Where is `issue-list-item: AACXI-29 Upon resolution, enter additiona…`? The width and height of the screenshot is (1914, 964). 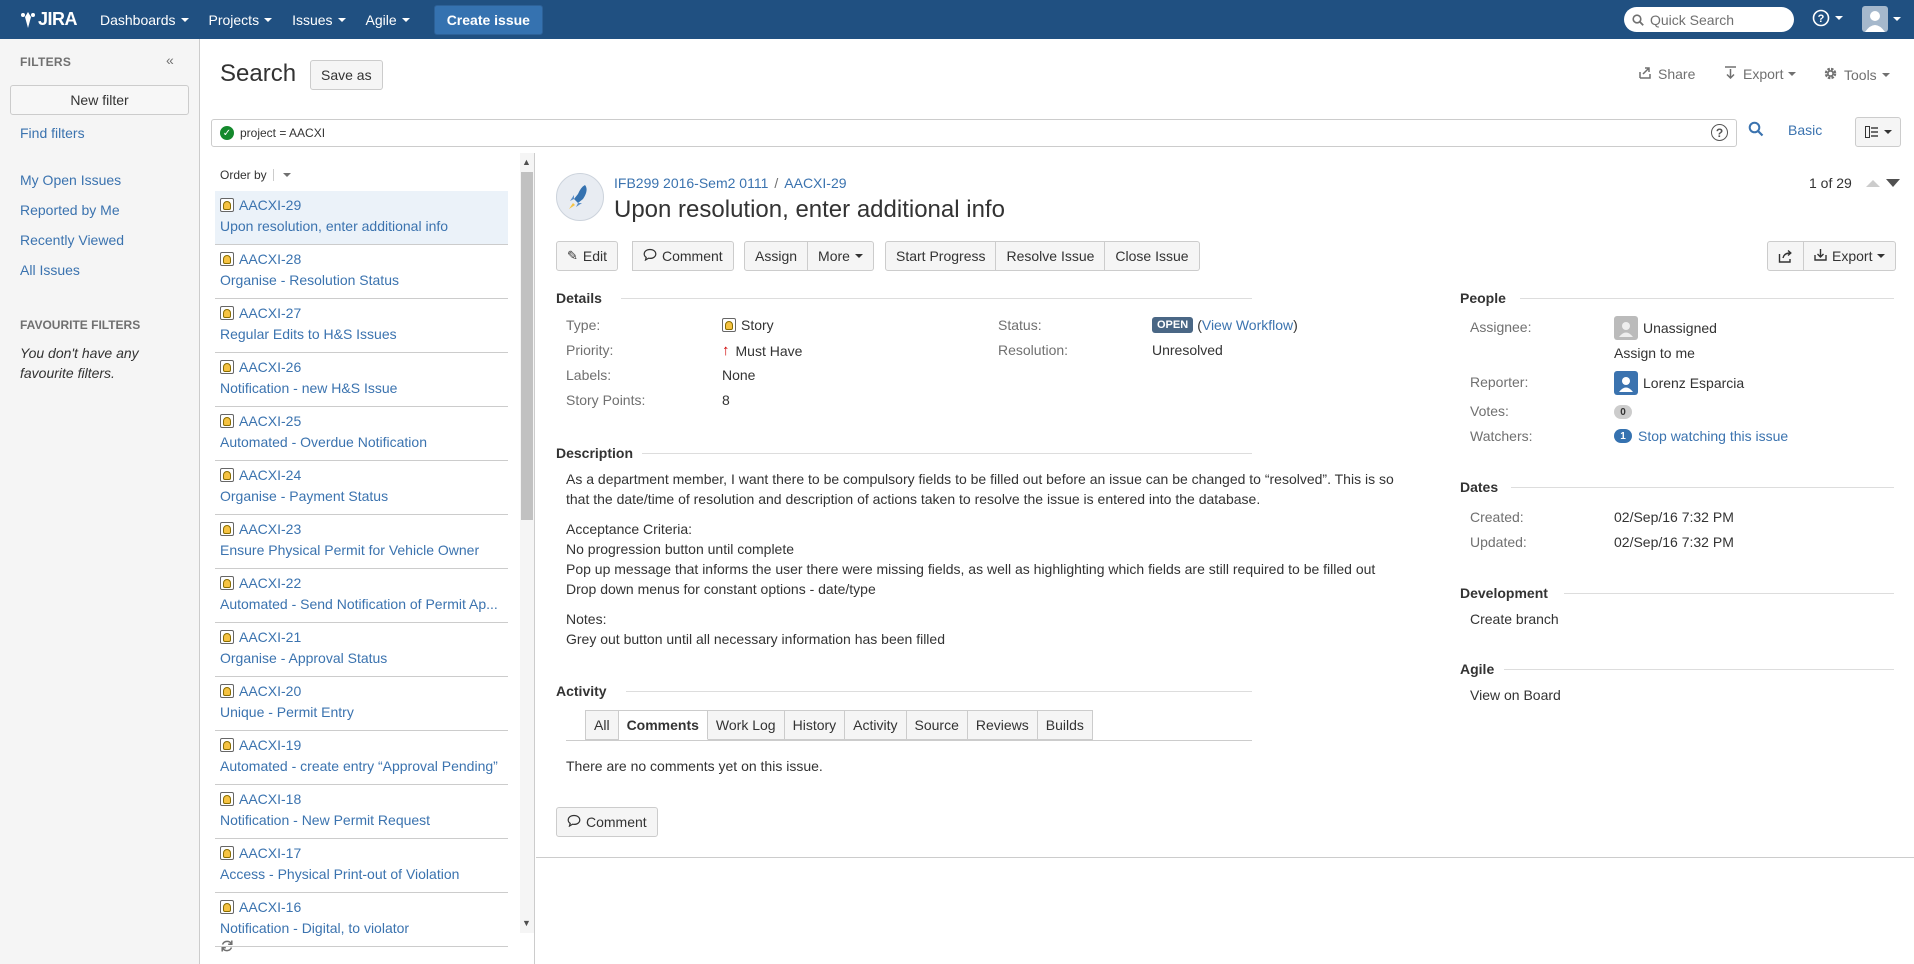
issue-list-item: AACXI-29 Upon resolution, enter additiona… is located at coordinates (361, 218).